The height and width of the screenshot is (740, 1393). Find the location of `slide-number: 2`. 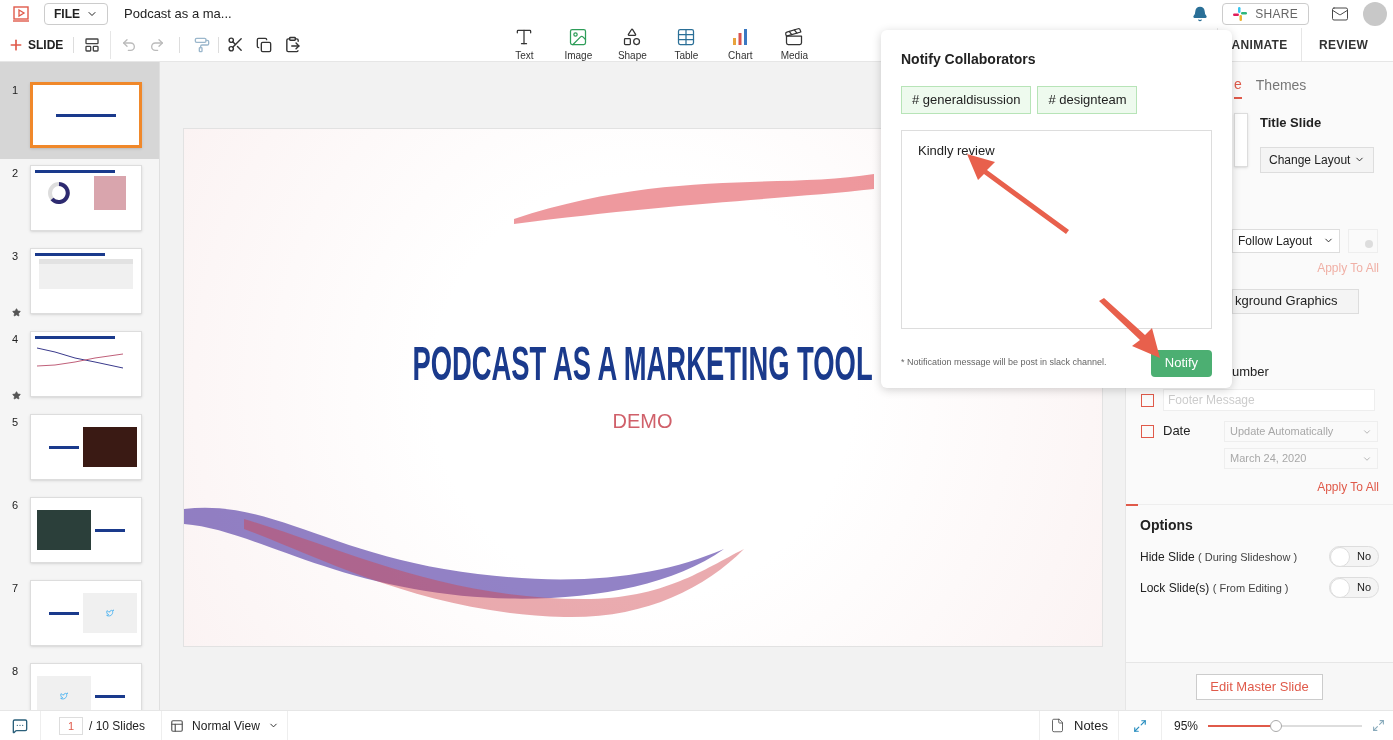

slide-number: 2 is located at coordinates (16, 173).